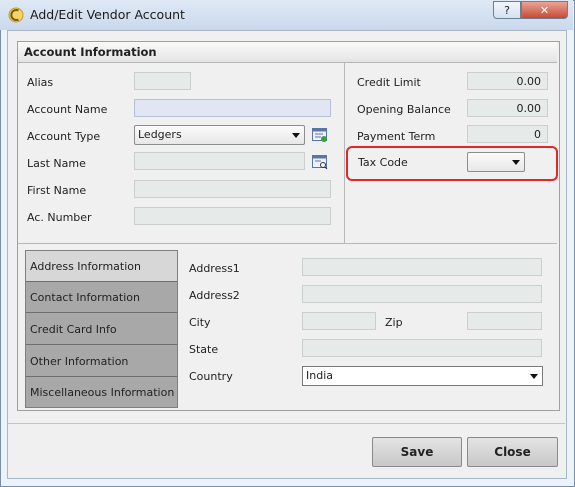  Describe the element at coordinates (64, 136) in the screenshot. I see `account-type-label: Account Type` at that location.